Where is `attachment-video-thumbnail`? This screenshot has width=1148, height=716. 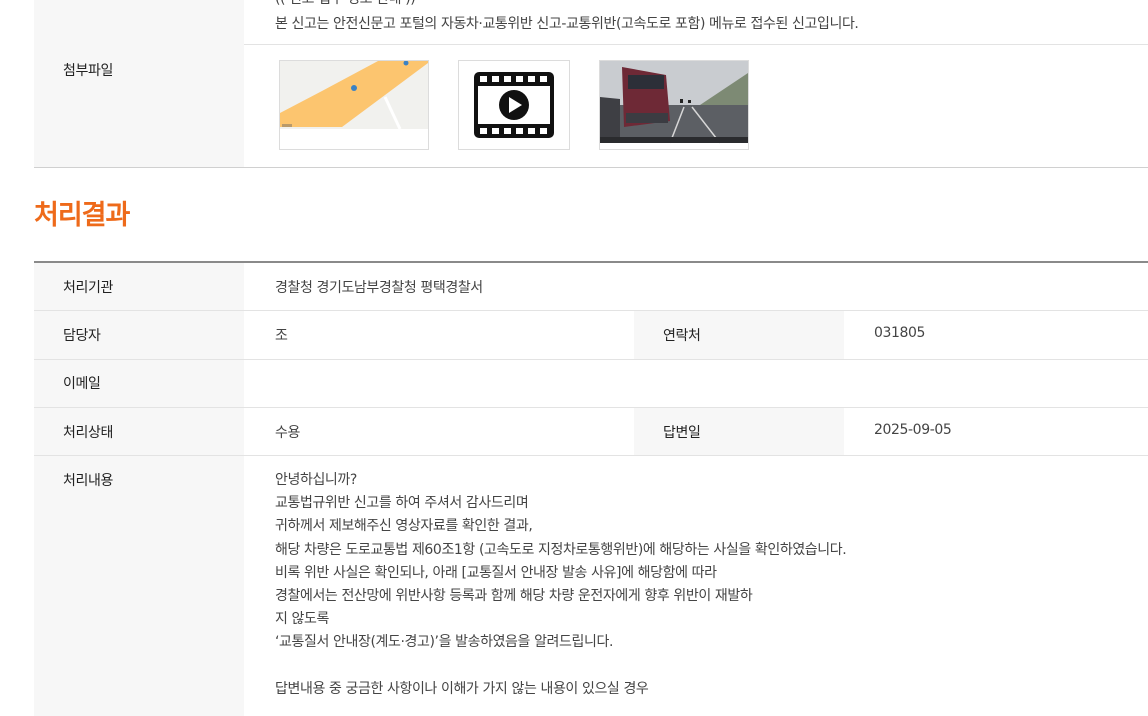 attachment-video-thumbnail is located at coordinates (514, 105).